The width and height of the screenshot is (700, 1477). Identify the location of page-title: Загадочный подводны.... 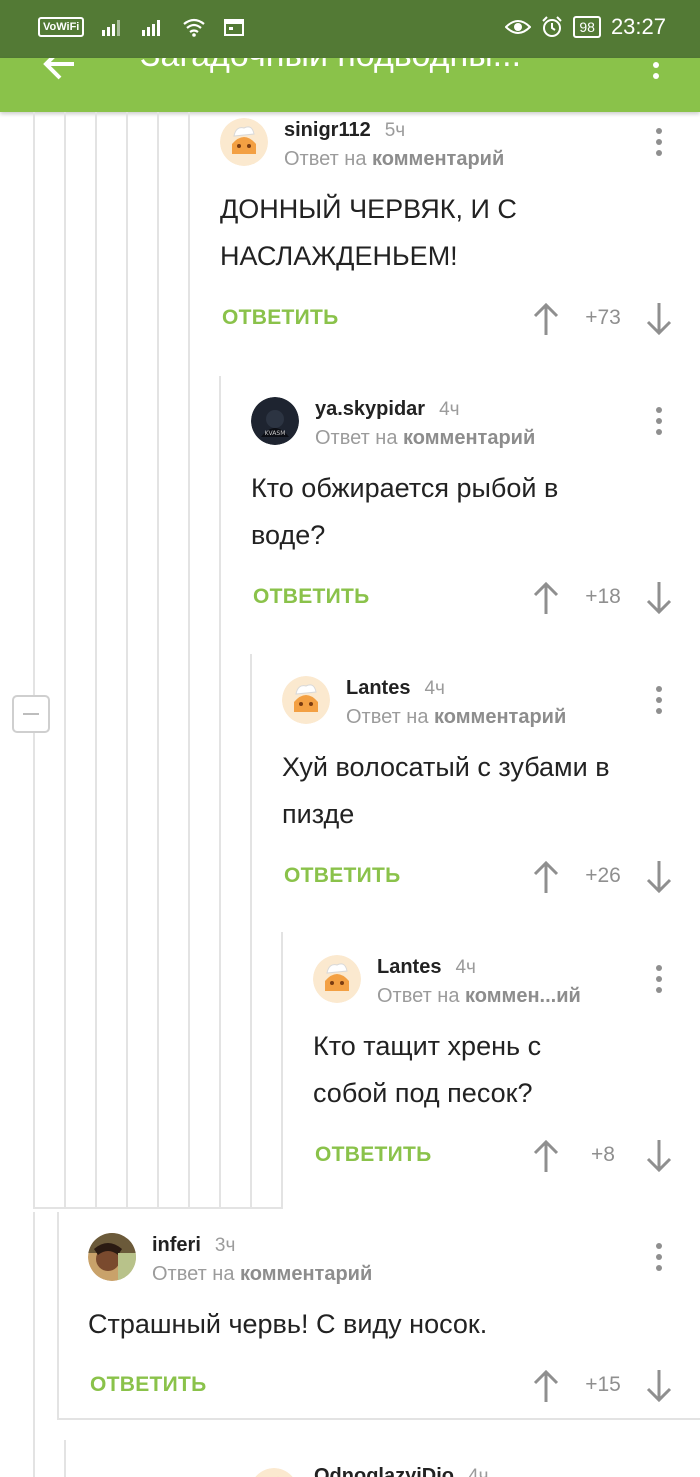
(330, 66).